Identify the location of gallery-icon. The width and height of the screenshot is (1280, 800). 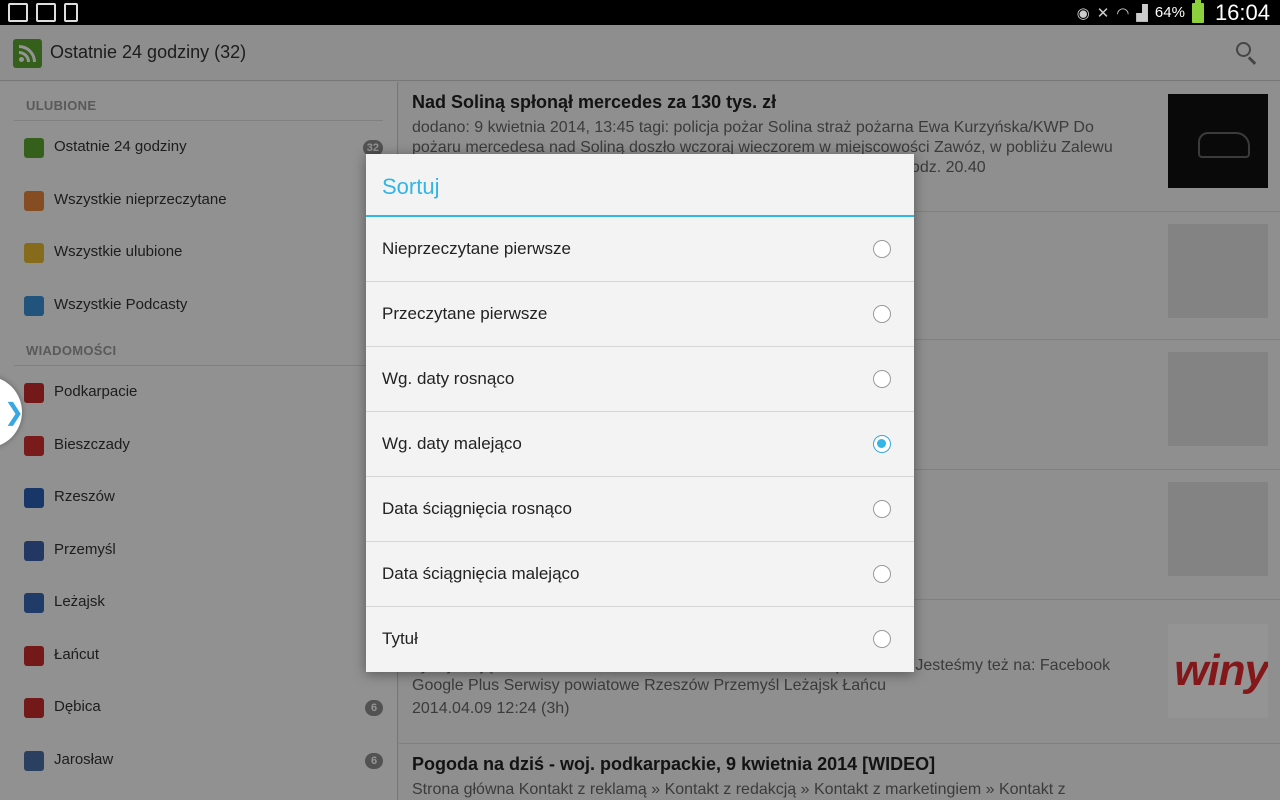
(46, 12).